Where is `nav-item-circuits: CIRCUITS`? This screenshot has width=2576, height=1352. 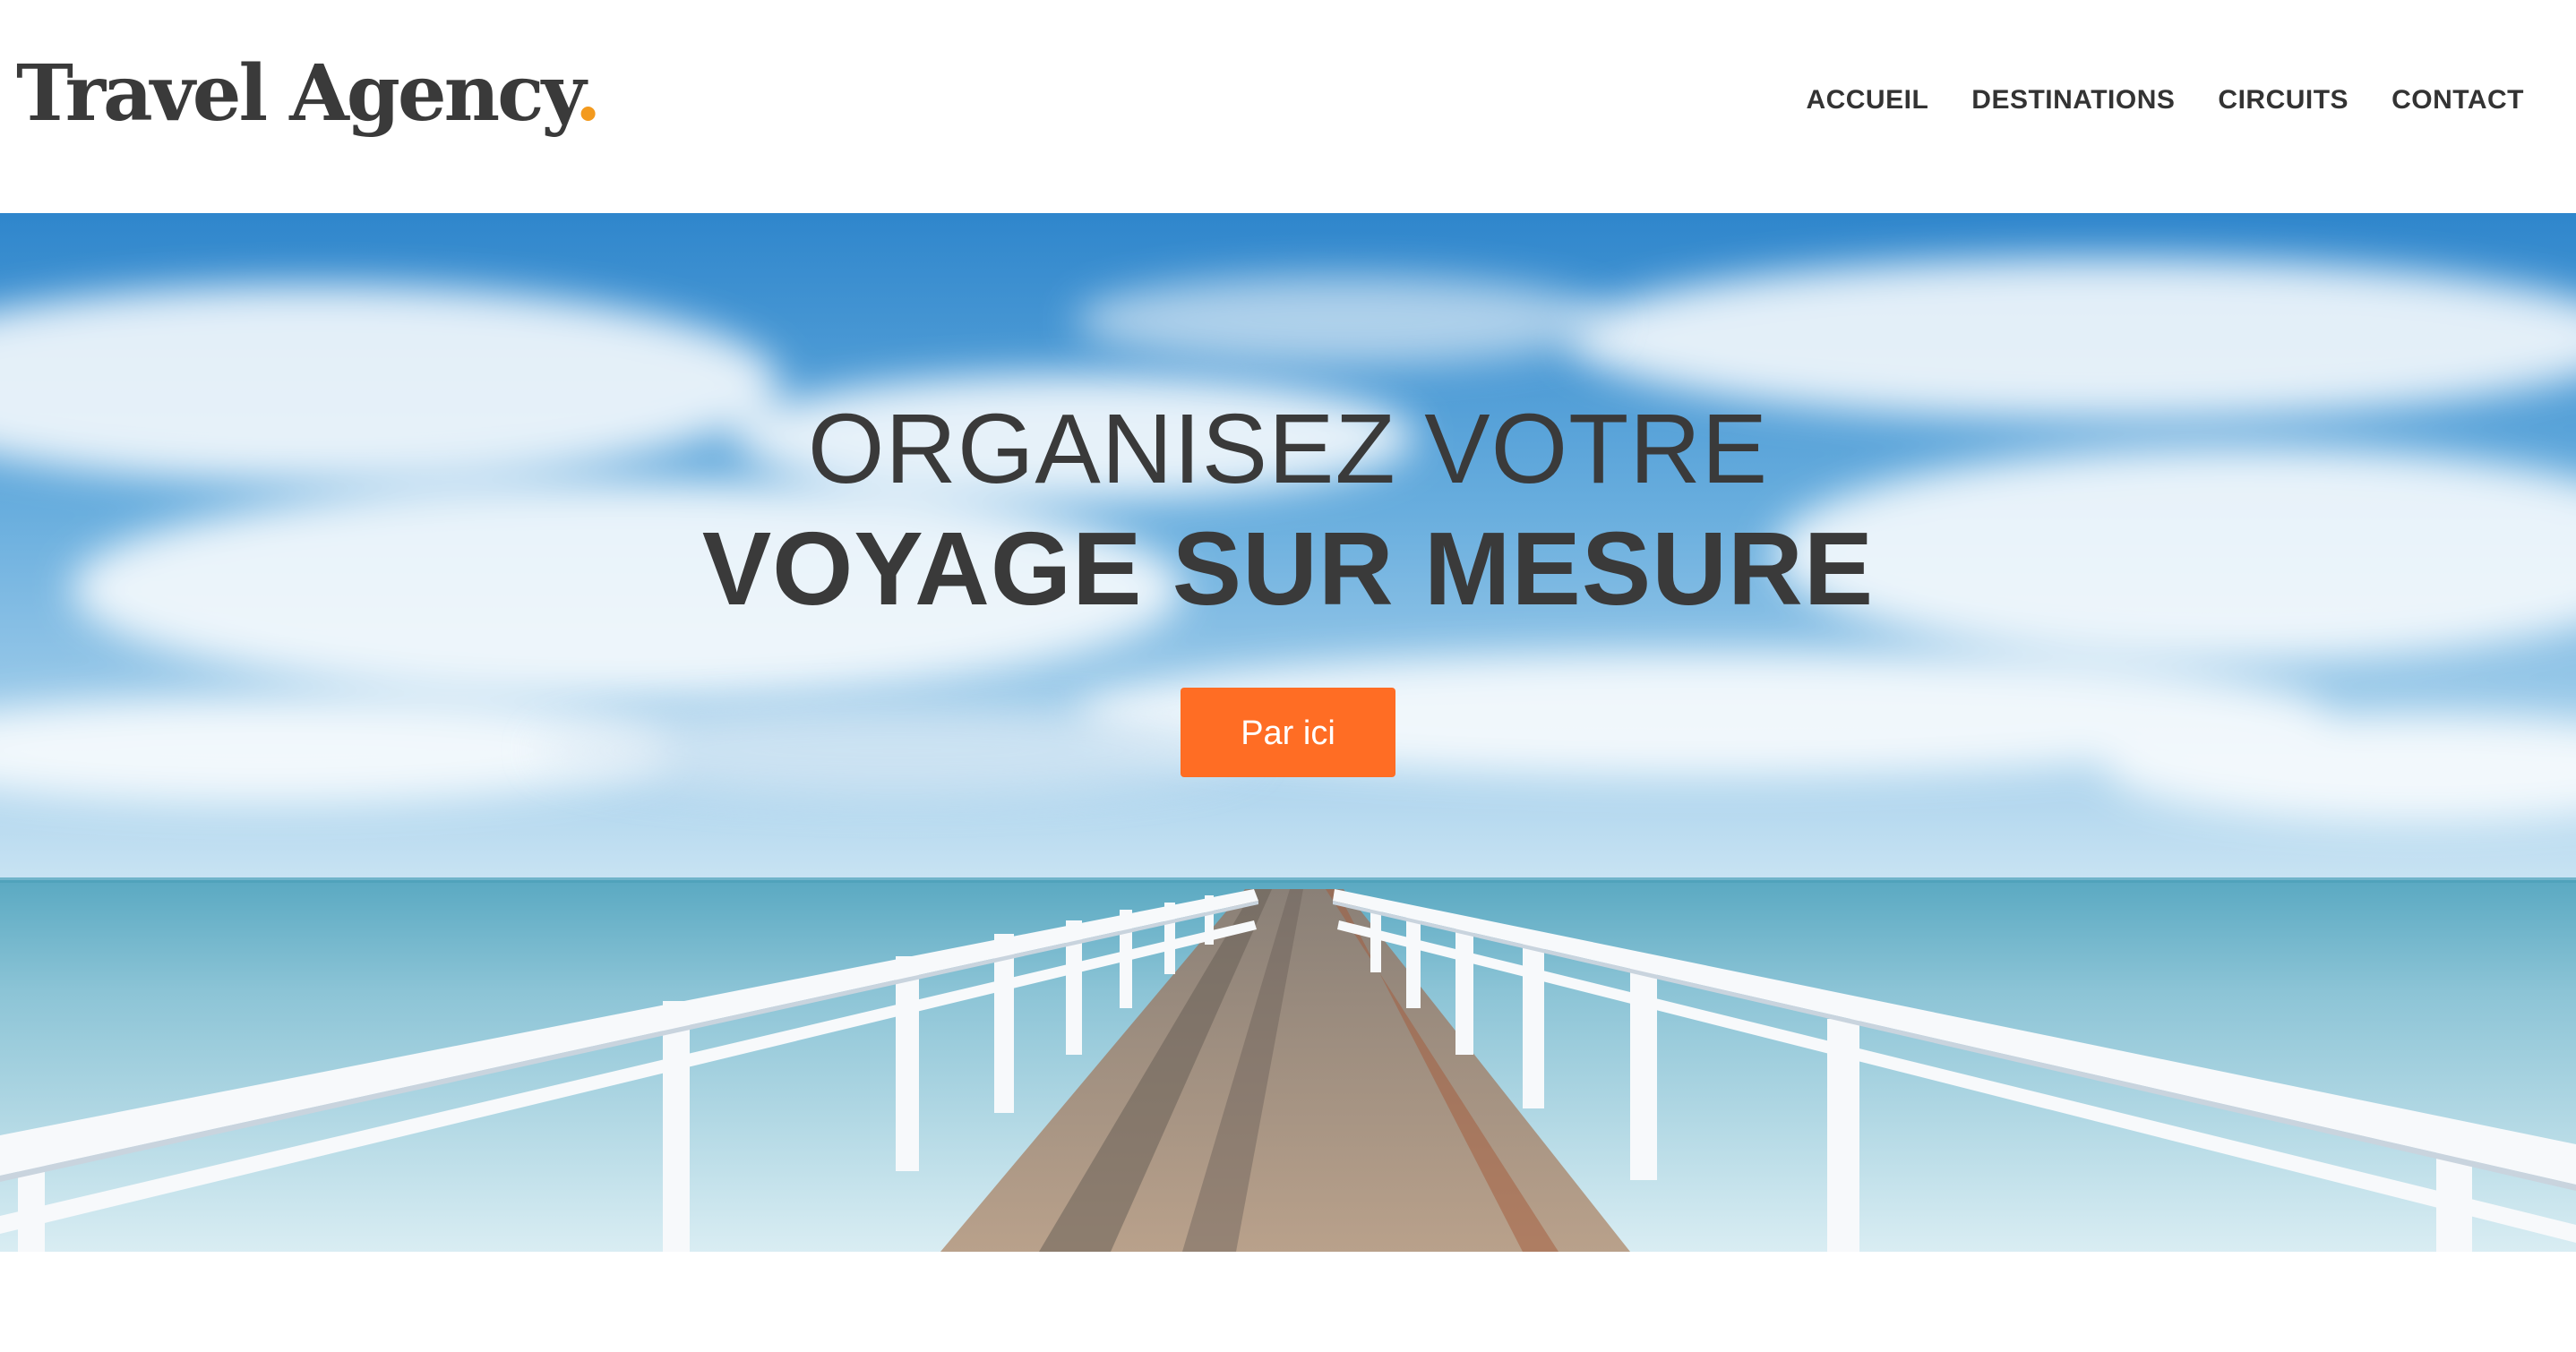
nav-item-circuits: CIRCUITS is located at coordinates (2283, 100).